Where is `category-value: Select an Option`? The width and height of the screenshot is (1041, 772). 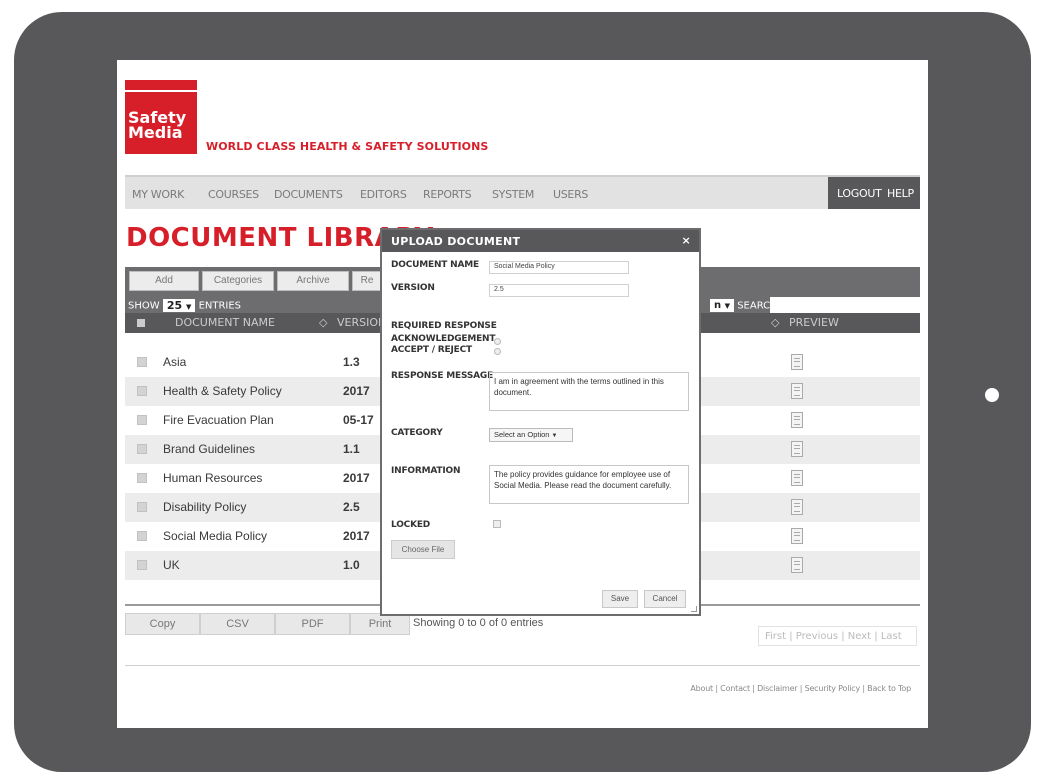 category-value: Select an Option is located at coordinates (522, 434).